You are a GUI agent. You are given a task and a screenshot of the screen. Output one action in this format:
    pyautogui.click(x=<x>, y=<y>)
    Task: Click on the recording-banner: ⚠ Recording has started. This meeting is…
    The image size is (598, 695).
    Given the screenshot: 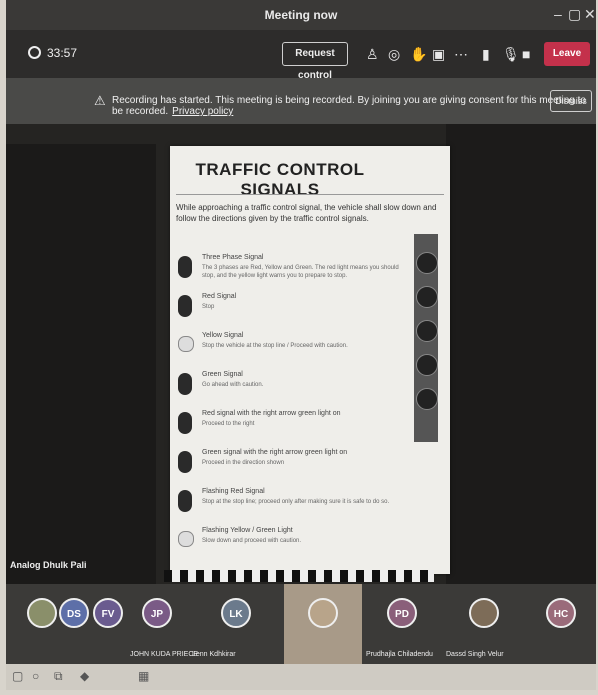 What is the action you would take?
    pyautogui.click(x=301, y=101)
    